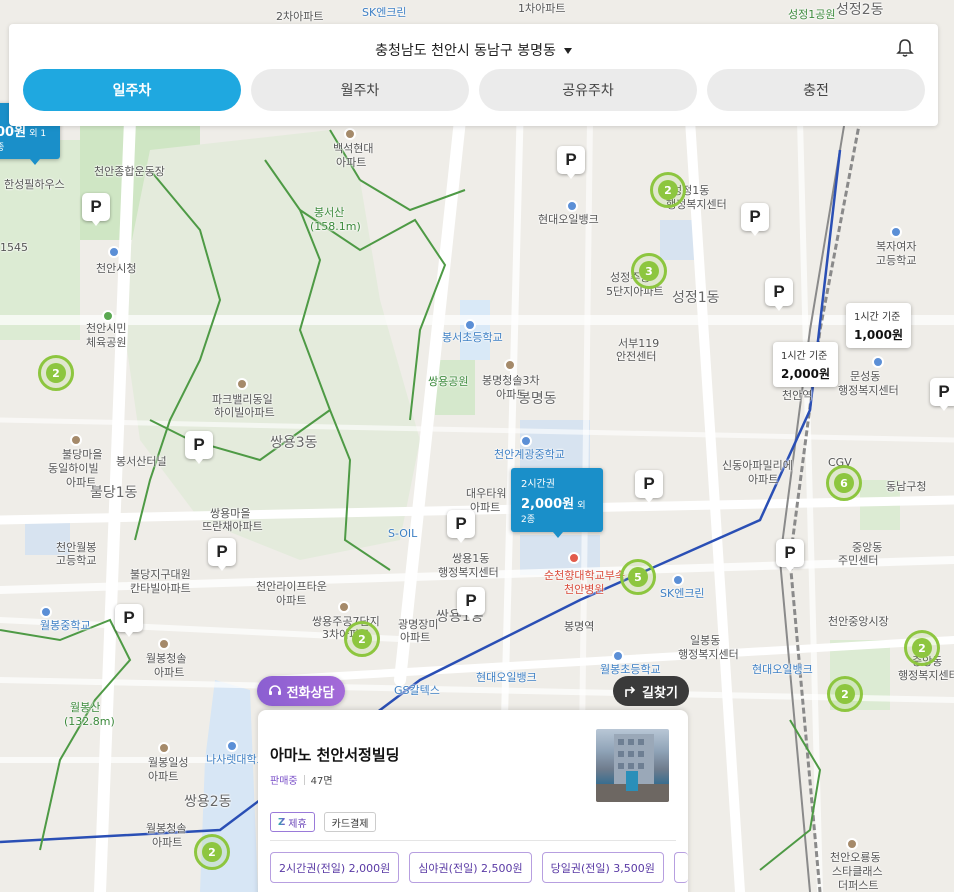 The image size is (954, 892). I want to click on phone-consult-button: 전화상담, so click(301, 691).